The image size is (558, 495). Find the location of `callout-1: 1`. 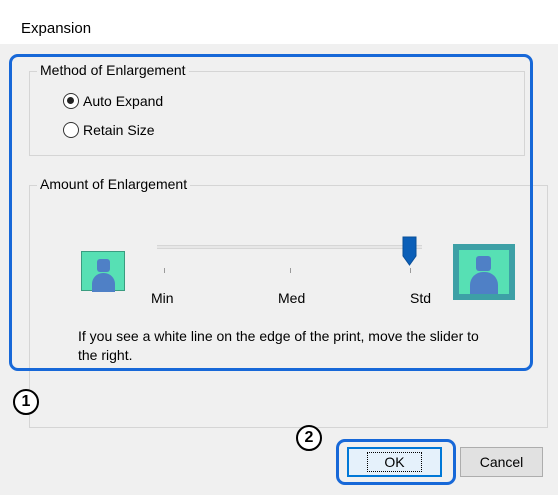

callout-1: 1 is located at coordinates (26, 402).